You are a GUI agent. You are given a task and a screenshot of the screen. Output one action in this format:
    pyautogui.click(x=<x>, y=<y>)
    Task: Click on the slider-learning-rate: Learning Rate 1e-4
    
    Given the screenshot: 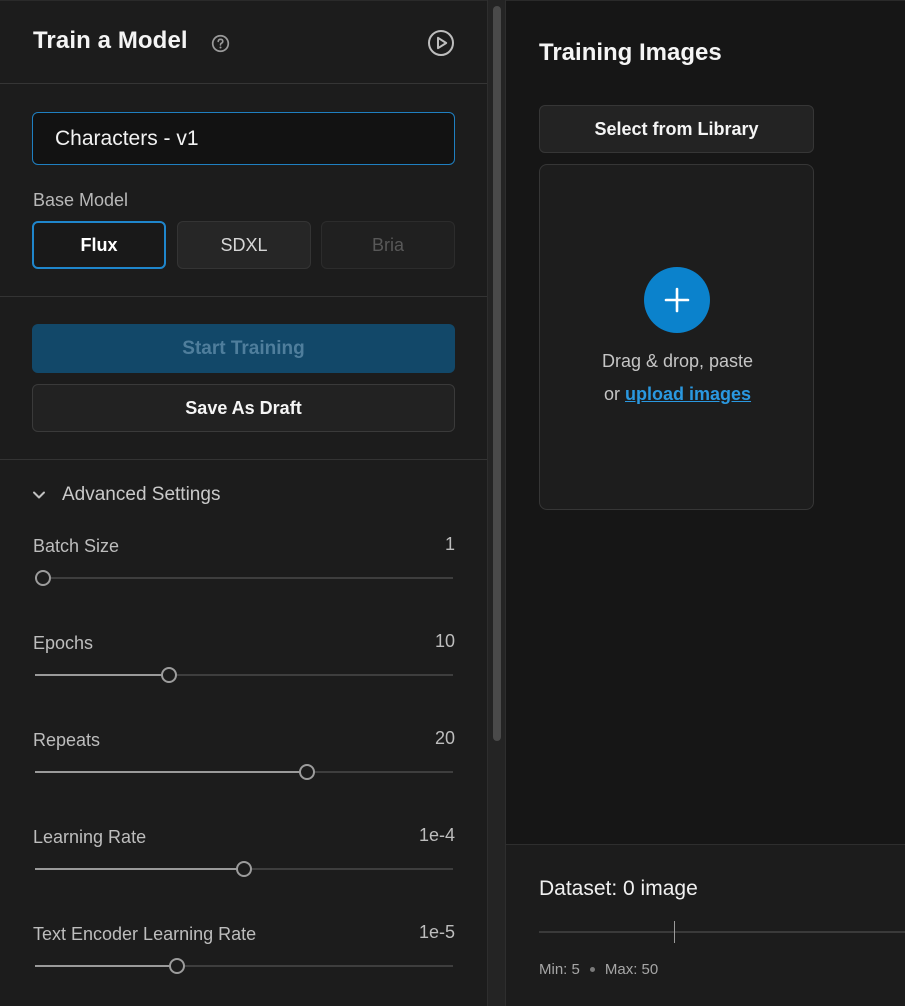 What is the action you would take?
    pyautogui.click(x=244, y=866)
    